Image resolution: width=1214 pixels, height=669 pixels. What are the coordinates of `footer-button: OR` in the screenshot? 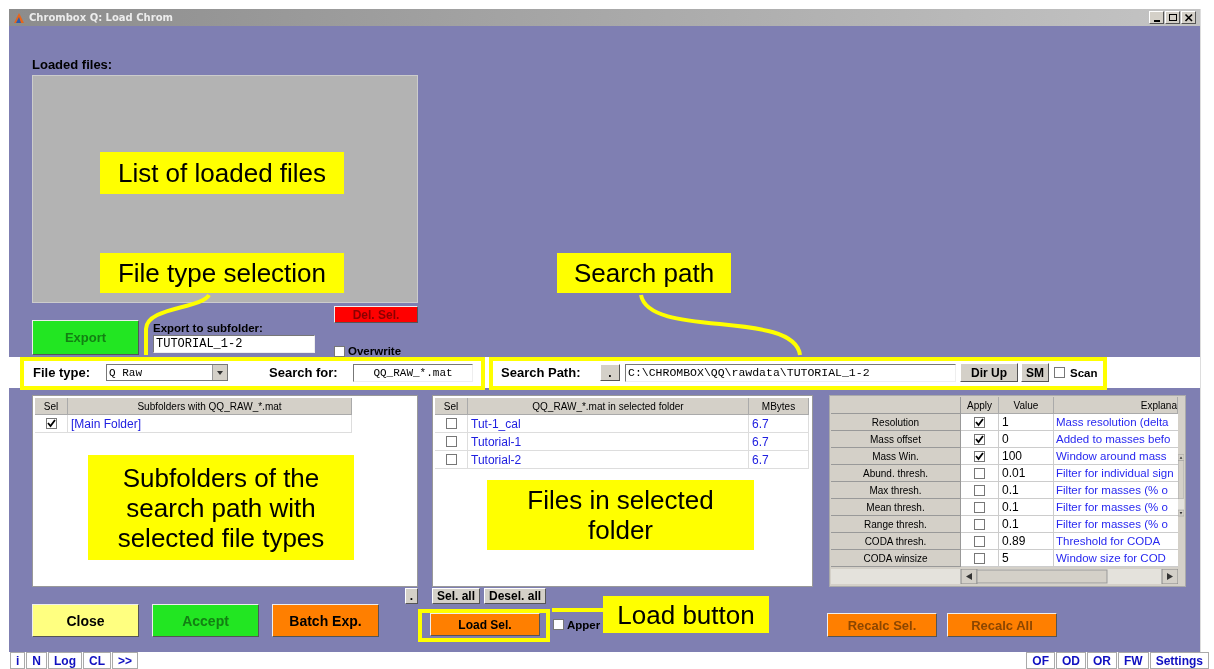 It's located at (1102, 660).